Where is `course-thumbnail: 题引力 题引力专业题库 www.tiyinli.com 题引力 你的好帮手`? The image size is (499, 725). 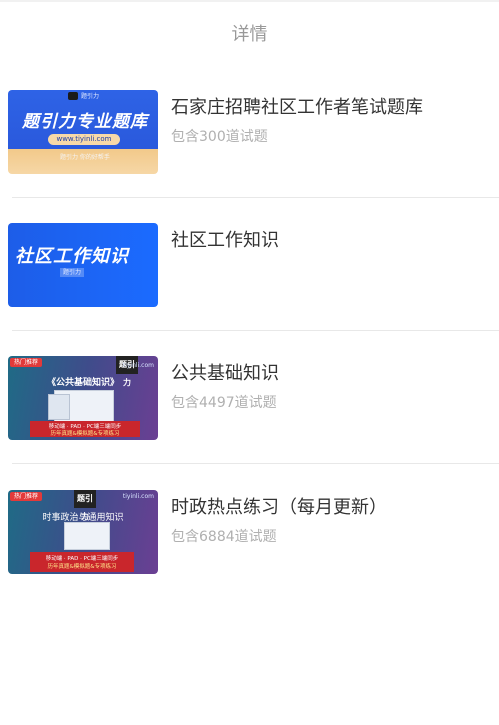 course-thumbnail: 题引力 题引力专业题库 www.tiyinli.com 题引力 你的好帮手 is located at coordinates (83, 132).